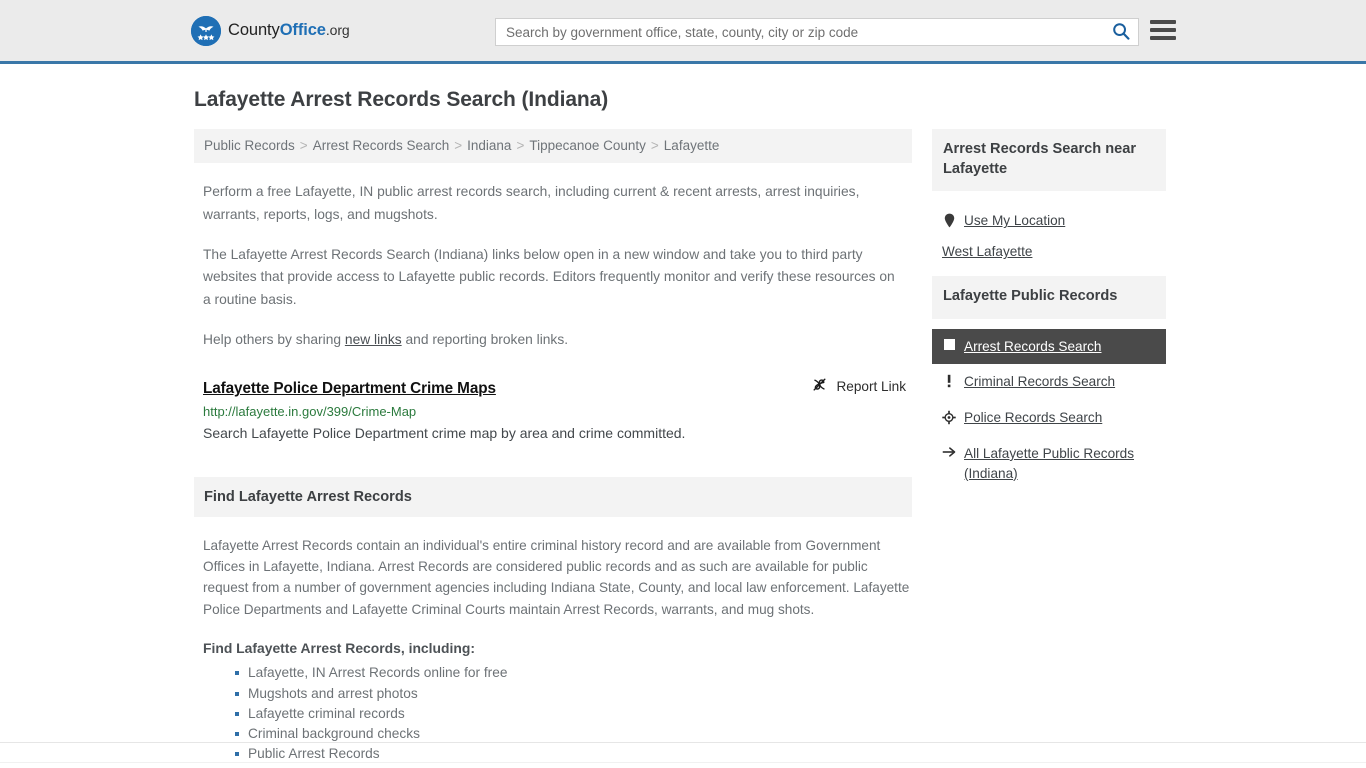 The image size is (1366, 768). What do you see at coordinates (683, 742) in the screenshot?
I see `footer-divider` at bounding box center [683, 742].